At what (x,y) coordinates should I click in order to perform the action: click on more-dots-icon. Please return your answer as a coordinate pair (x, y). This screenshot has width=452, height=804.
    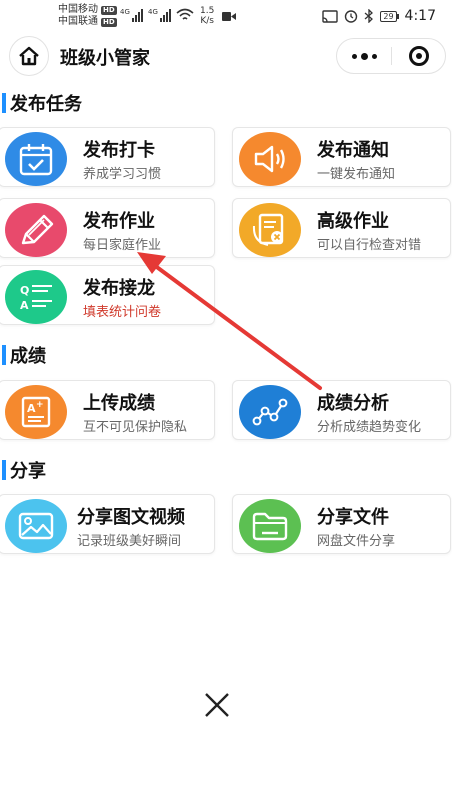
    Looking at the image, I should click on (354, 56).